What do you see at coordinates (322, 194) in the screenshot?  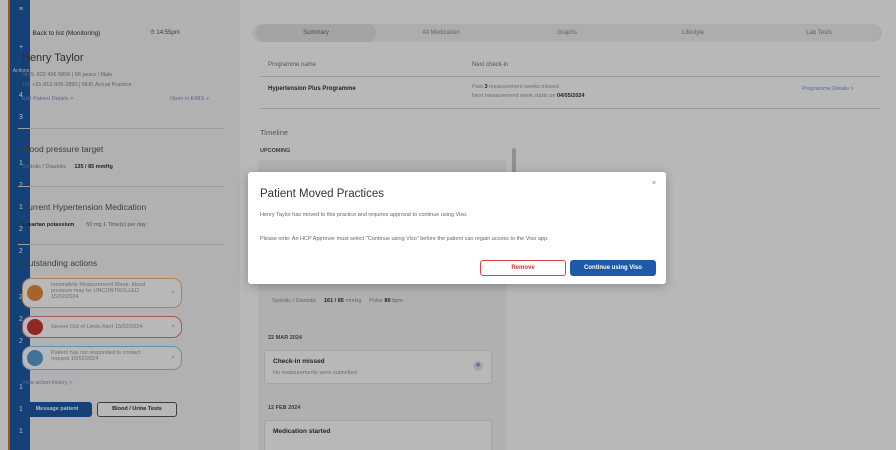 I see `dialog-title: Patient Moved Practices` at bounding box center [322, 194].